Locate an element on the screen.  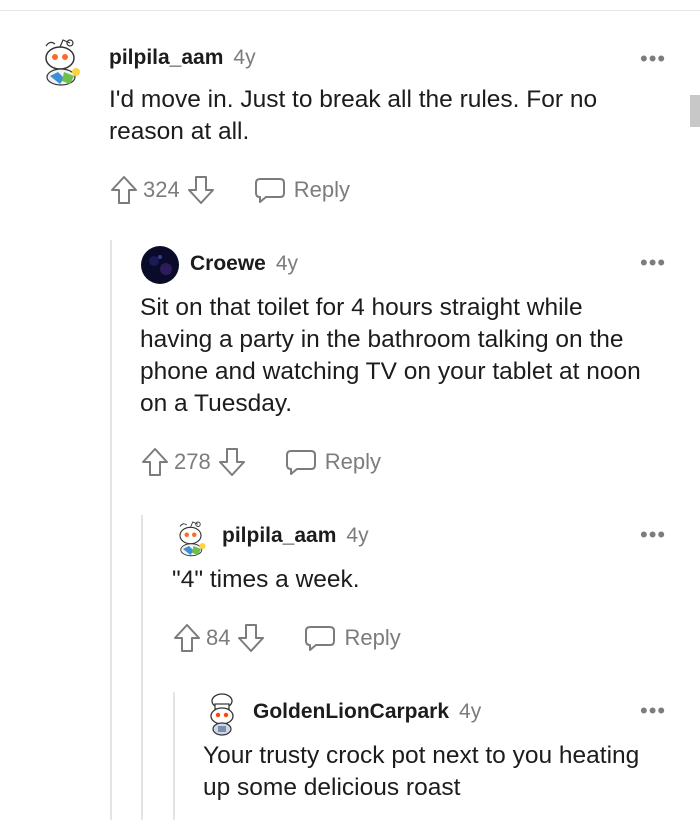
top-divider is located at coordinates (350, 10).